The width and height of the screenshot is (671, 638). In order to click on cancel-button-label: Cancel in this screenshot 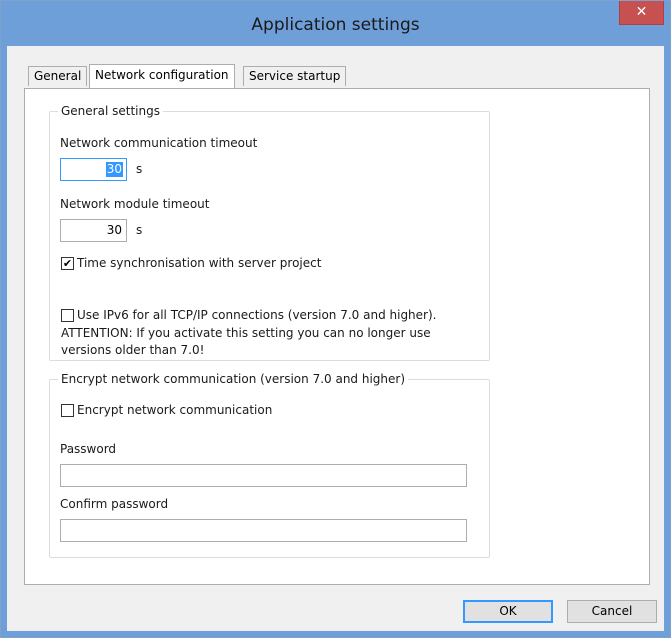, I will do `click(612, 611)`.